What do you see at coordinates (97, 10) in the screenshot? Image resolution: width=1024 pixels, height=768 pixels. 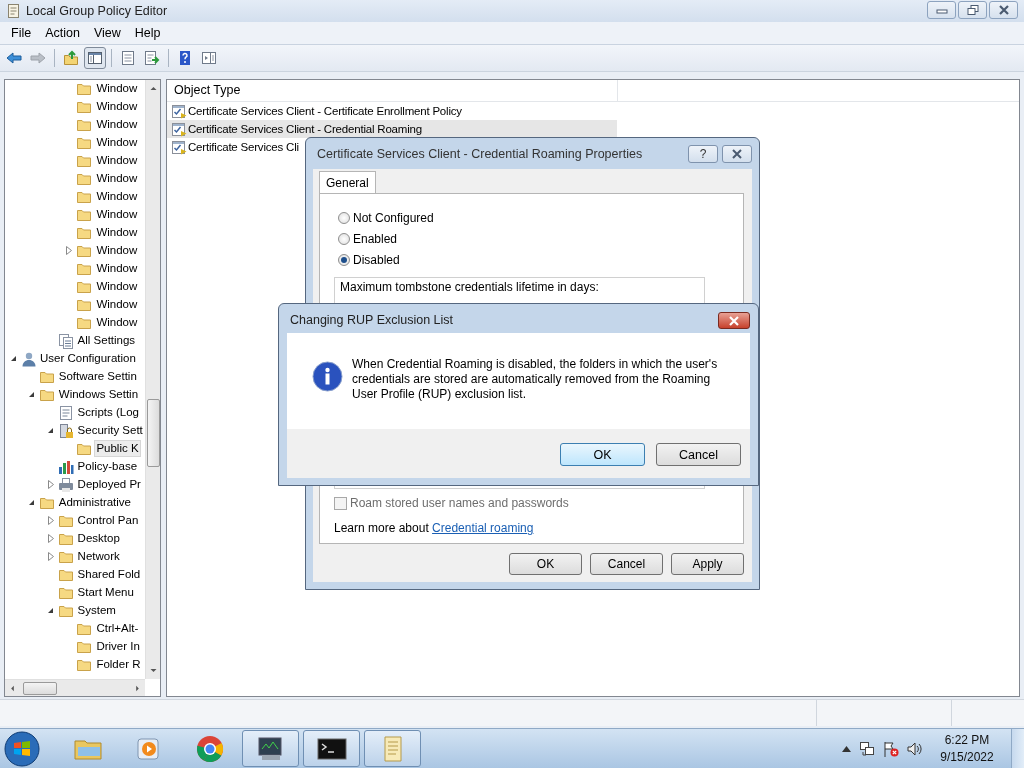 I see `window-title: Local Group Policy Editor` at bounding box center [97, 10].